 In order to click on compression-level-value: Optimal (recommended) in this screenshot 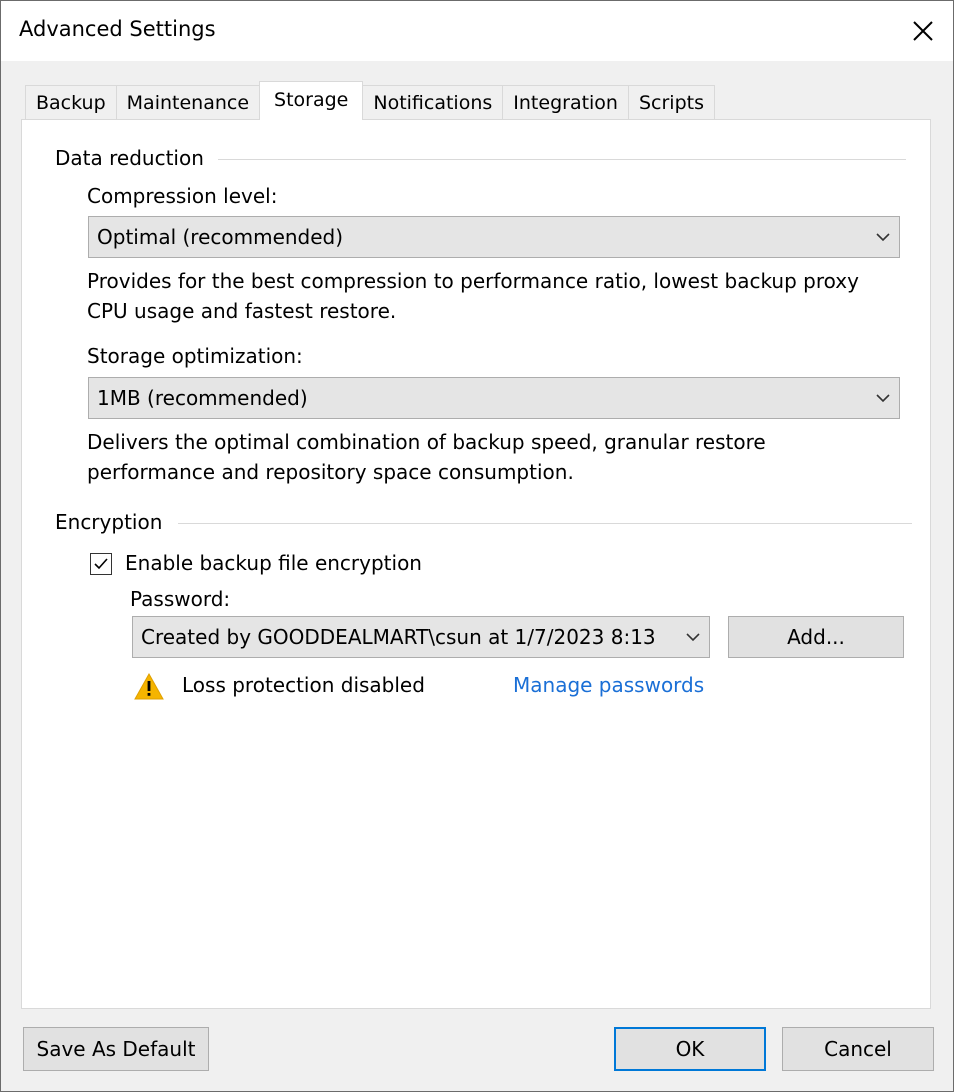, I will do `click(220, 237)`.